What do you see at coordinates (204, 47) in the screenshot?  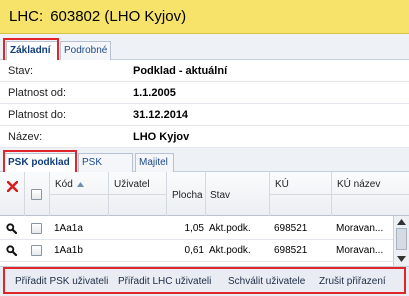 I see `main-tabs: Základní Podrobné` at bounding box center [204, 47].